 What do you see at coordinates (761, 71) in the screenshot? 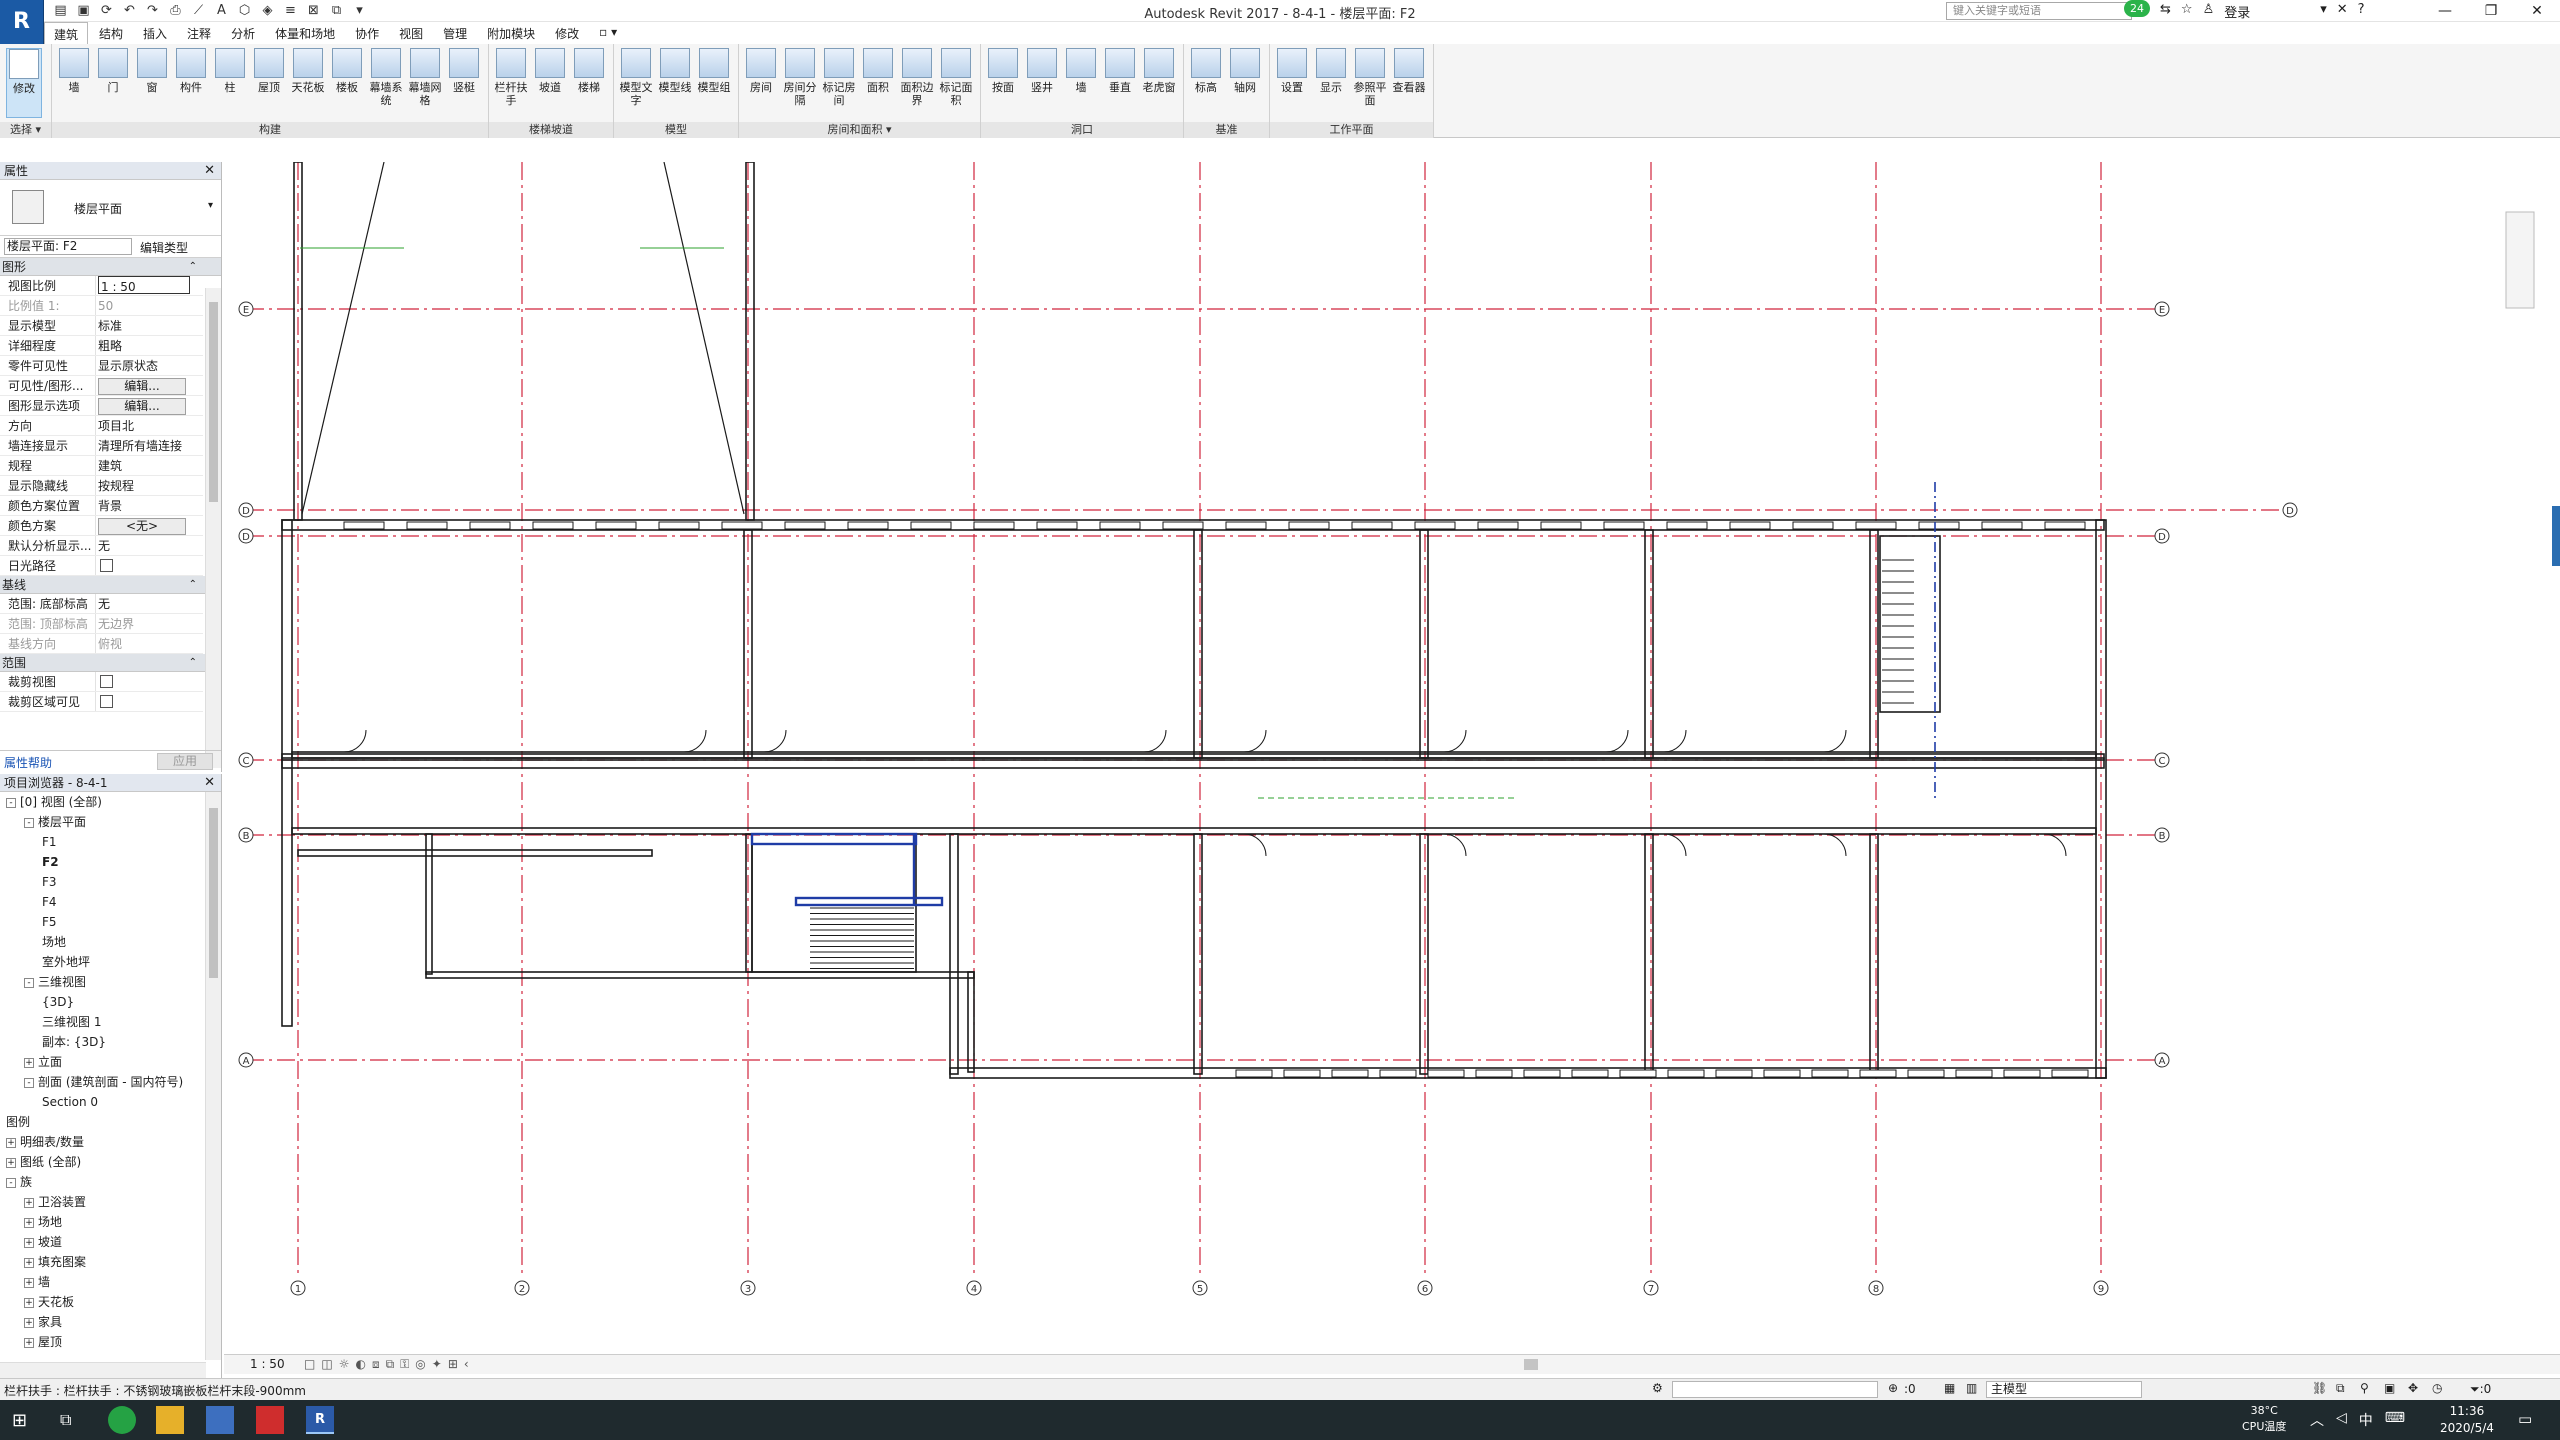
I see `ribbon-button: 房间` at bounding box center [761, 71].